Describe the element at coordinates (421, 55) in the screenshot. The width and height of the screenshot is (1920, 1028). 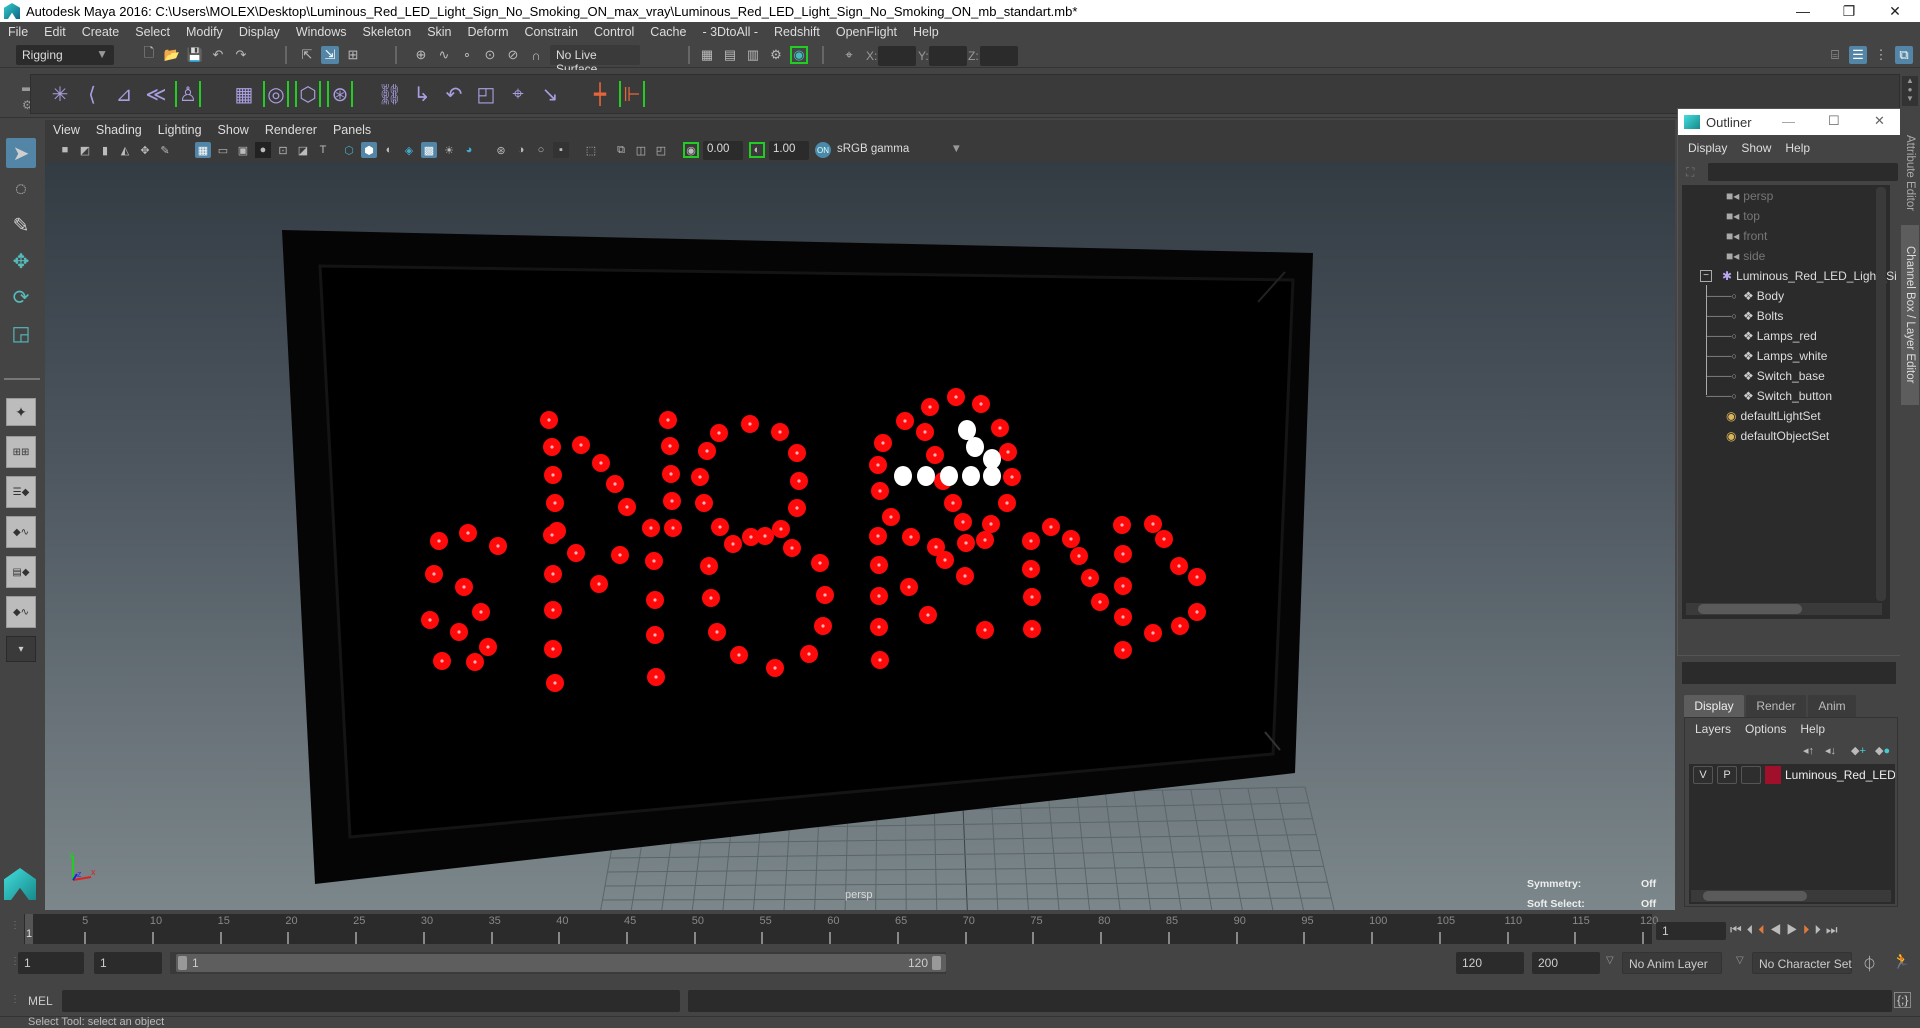
I see `snap-grid-icon: ⊕` at that location.